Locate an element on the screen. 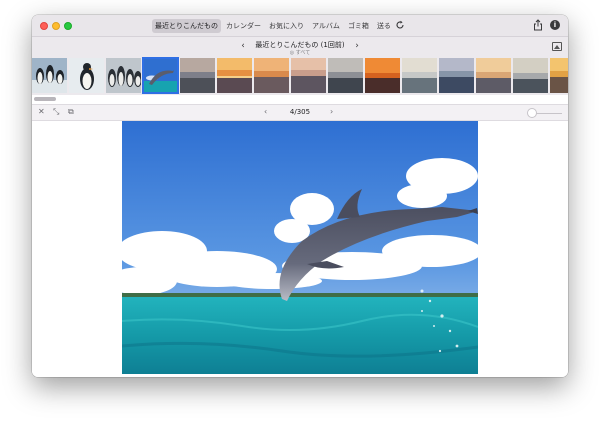  thumbnail-dolphin is located at coordinates (160, 75).